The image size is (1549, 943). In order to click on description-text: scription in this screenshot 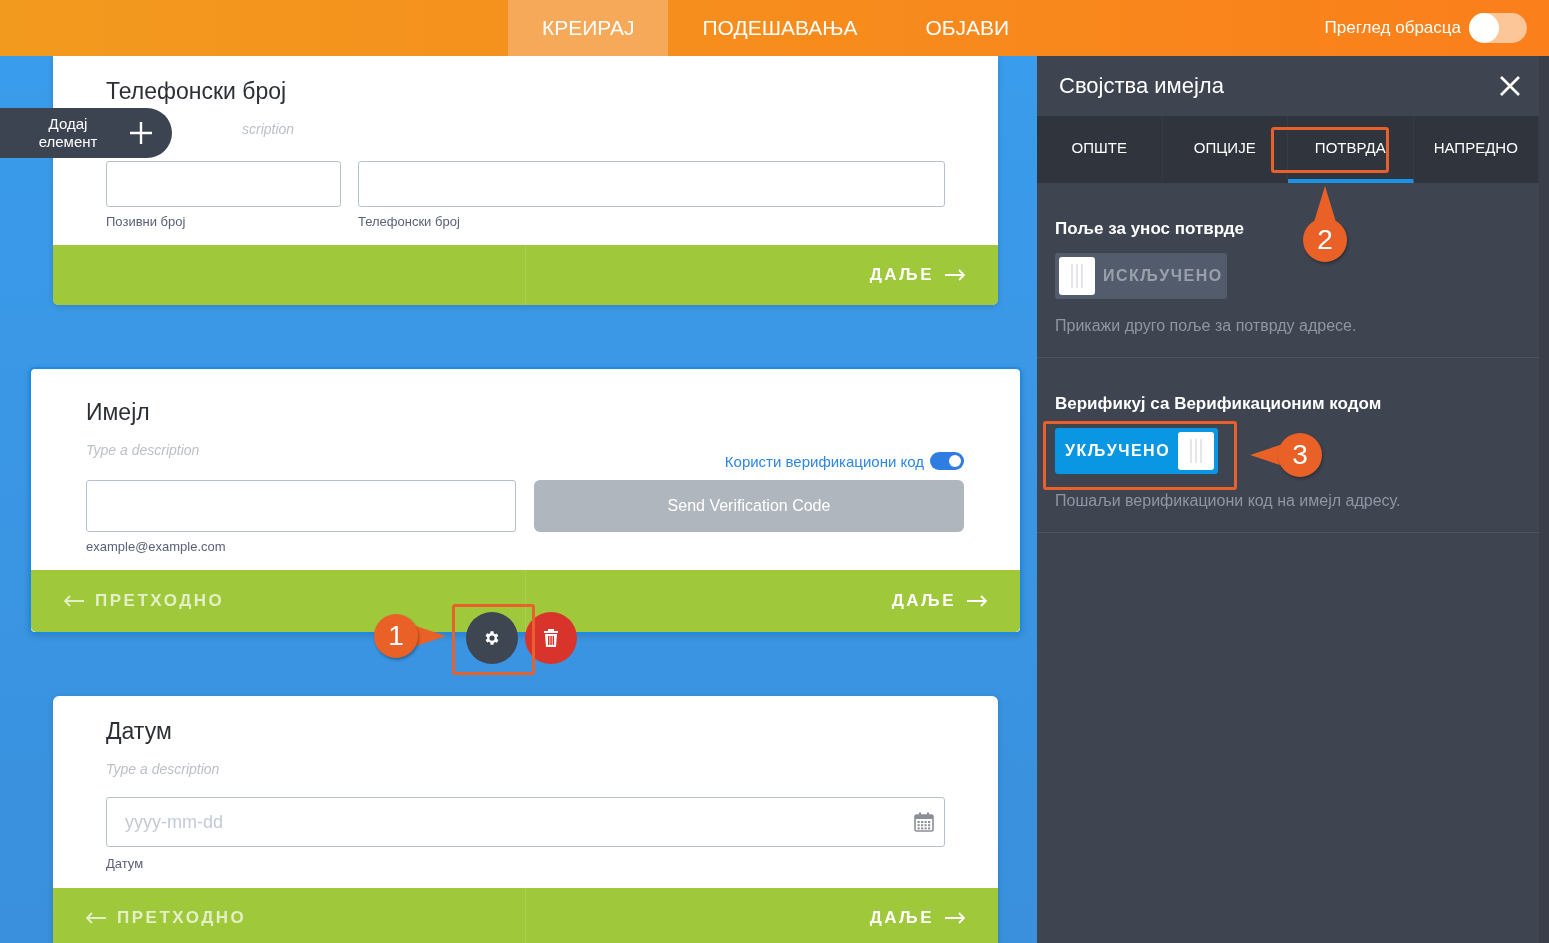, I will do `click(268, 129)`.